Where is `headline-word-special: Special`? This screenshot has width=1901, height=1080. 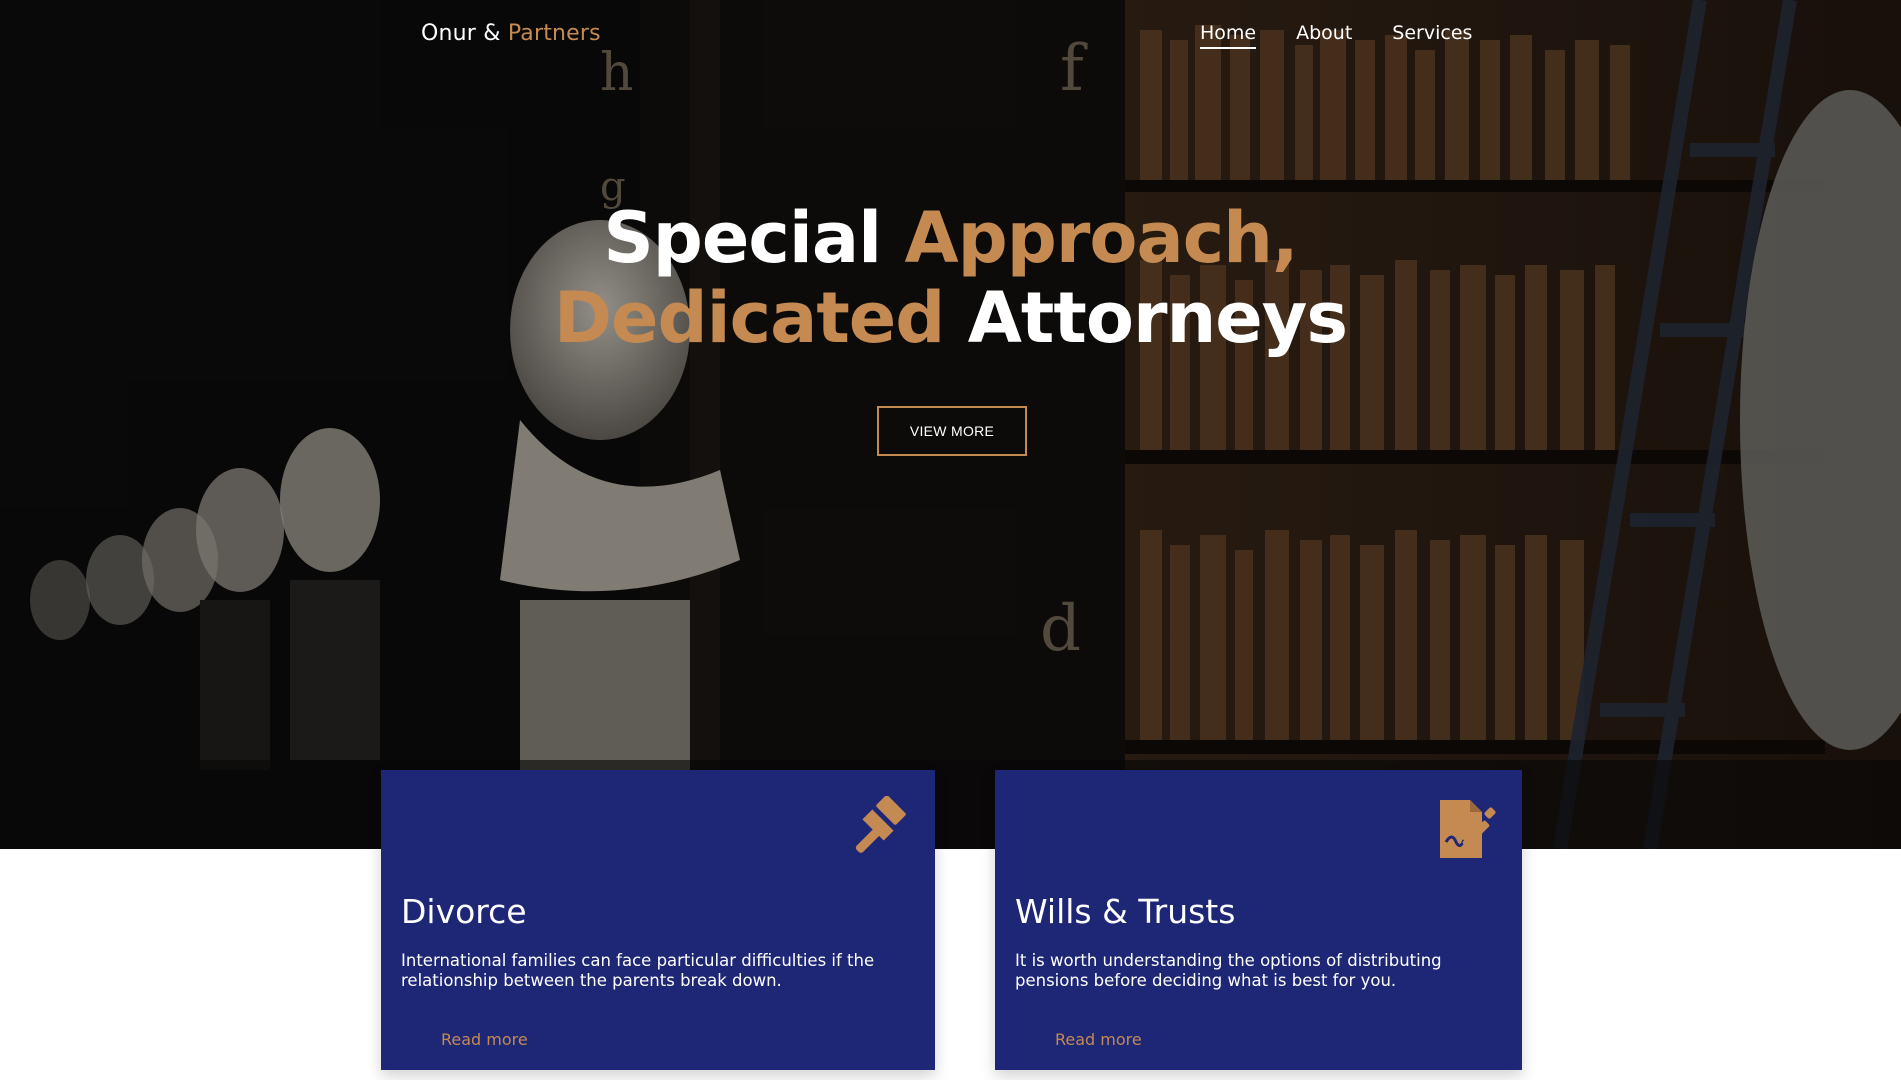 headline-word-special: Special is located at coordinates (742, 238).